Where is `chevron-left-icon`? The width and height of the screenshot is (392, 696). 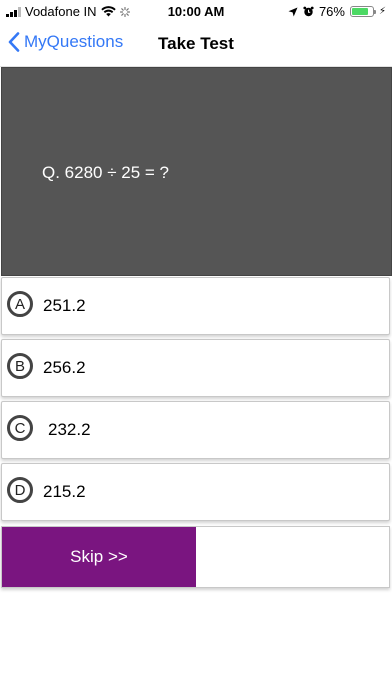
chevron-left-icon is located at coordinates (14, 42).